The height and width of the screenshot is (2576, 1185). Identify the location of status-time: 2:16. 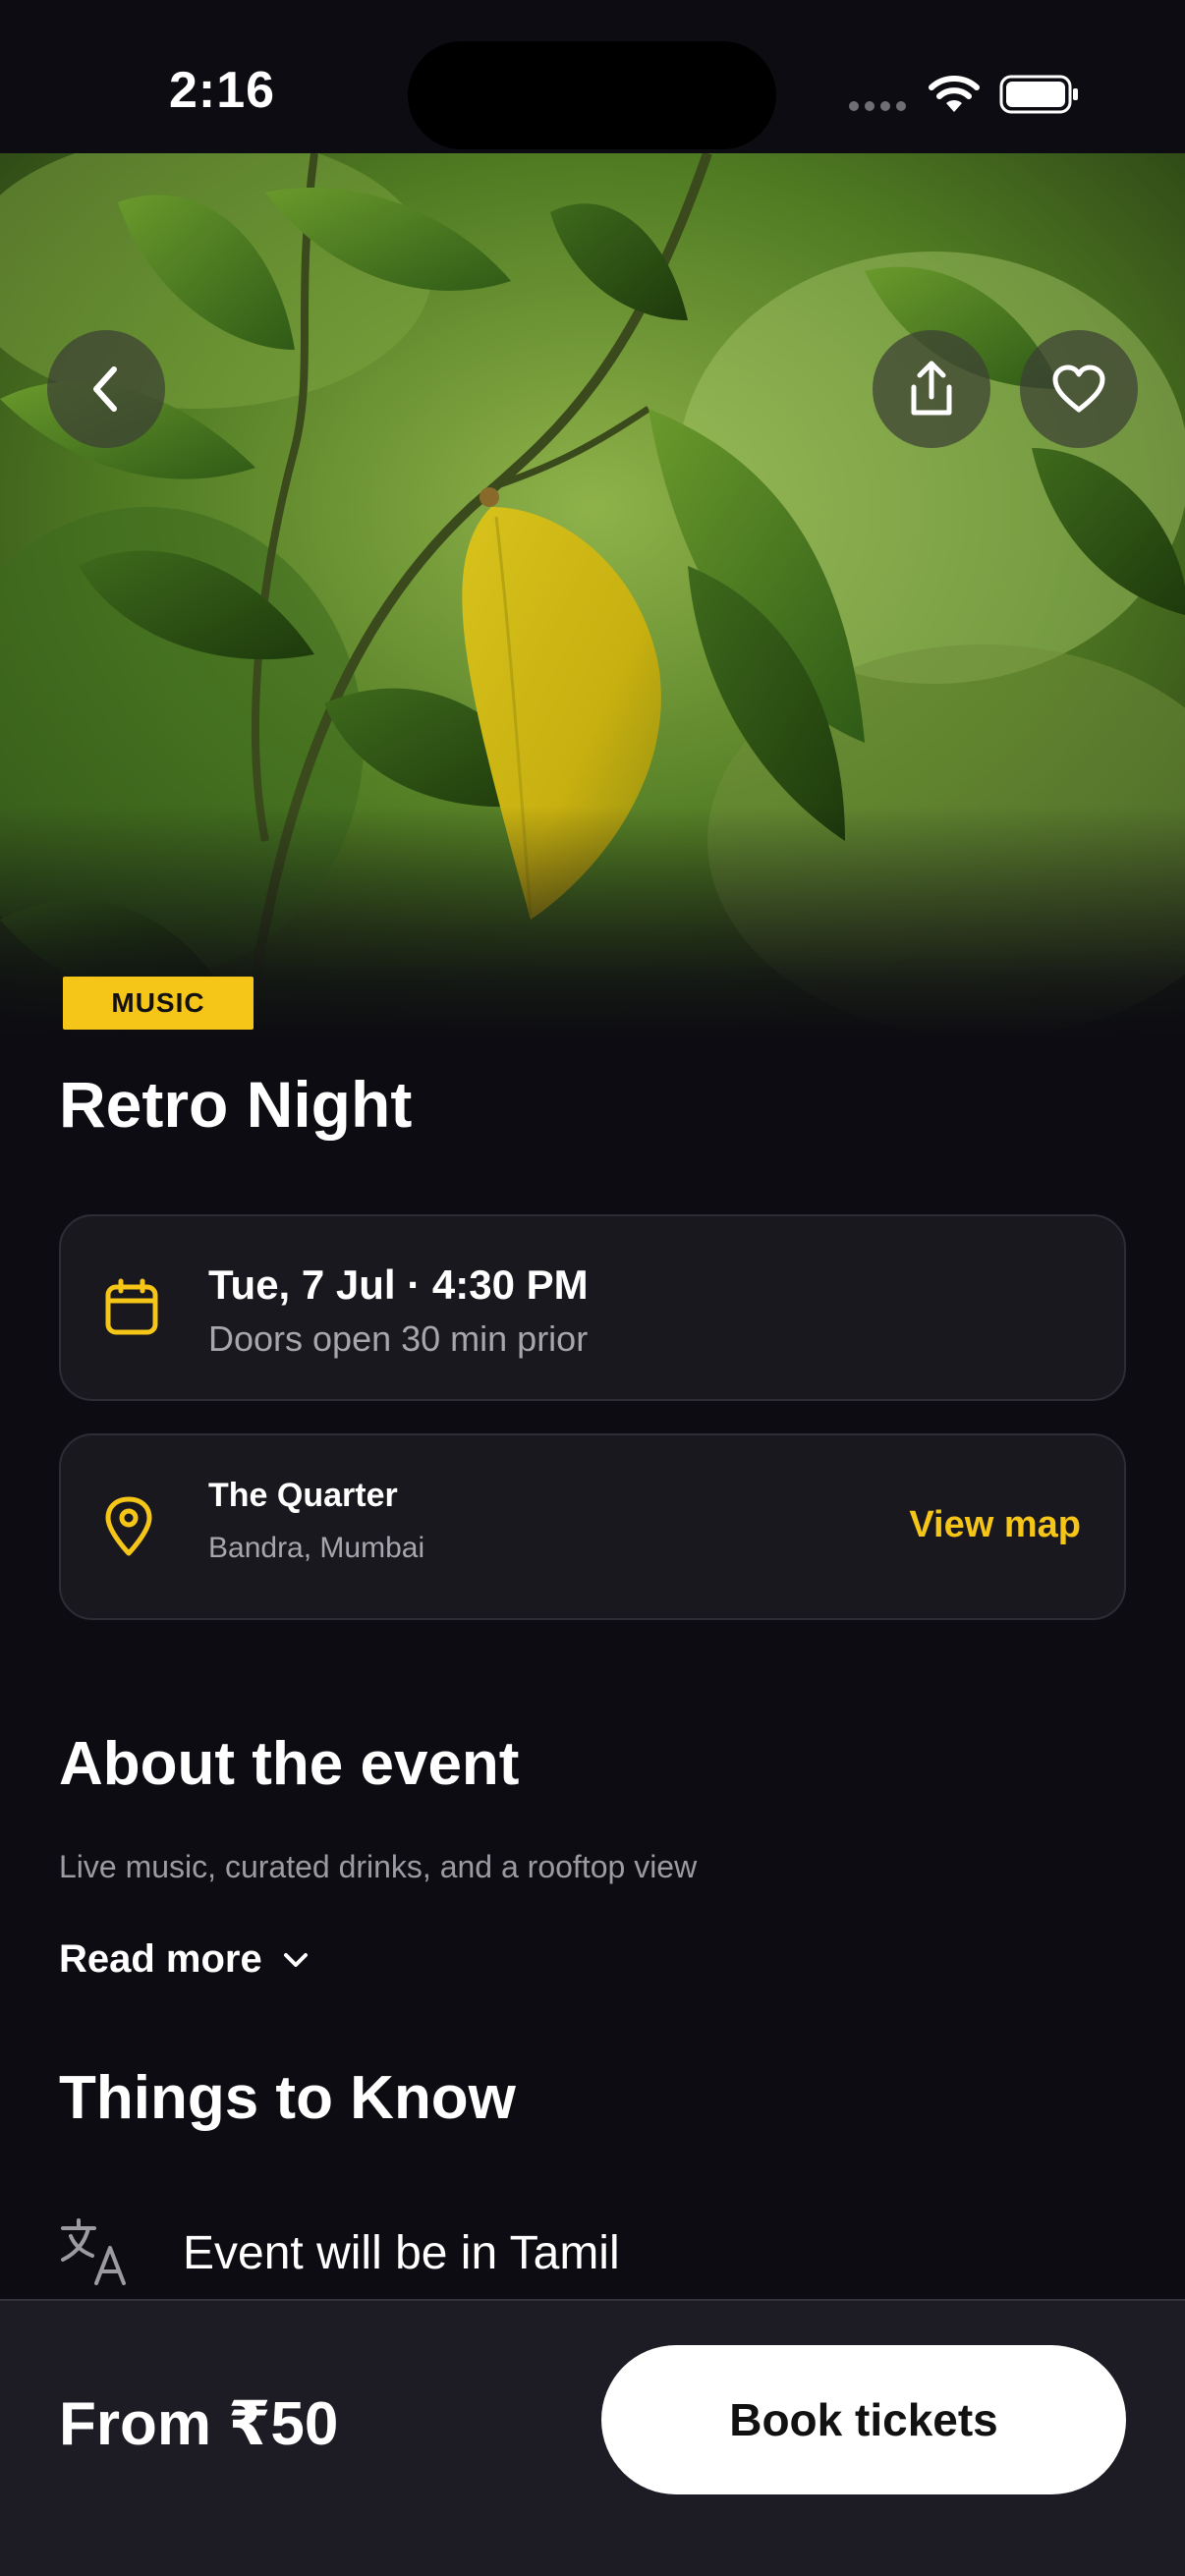
(223, 90).